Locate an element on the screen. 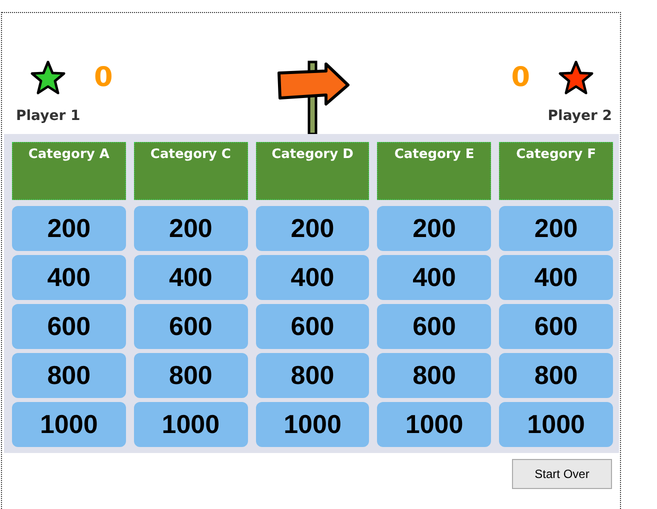 The image size is (657, 509). player-name: Player 1 is located at coordinates (48, 116).